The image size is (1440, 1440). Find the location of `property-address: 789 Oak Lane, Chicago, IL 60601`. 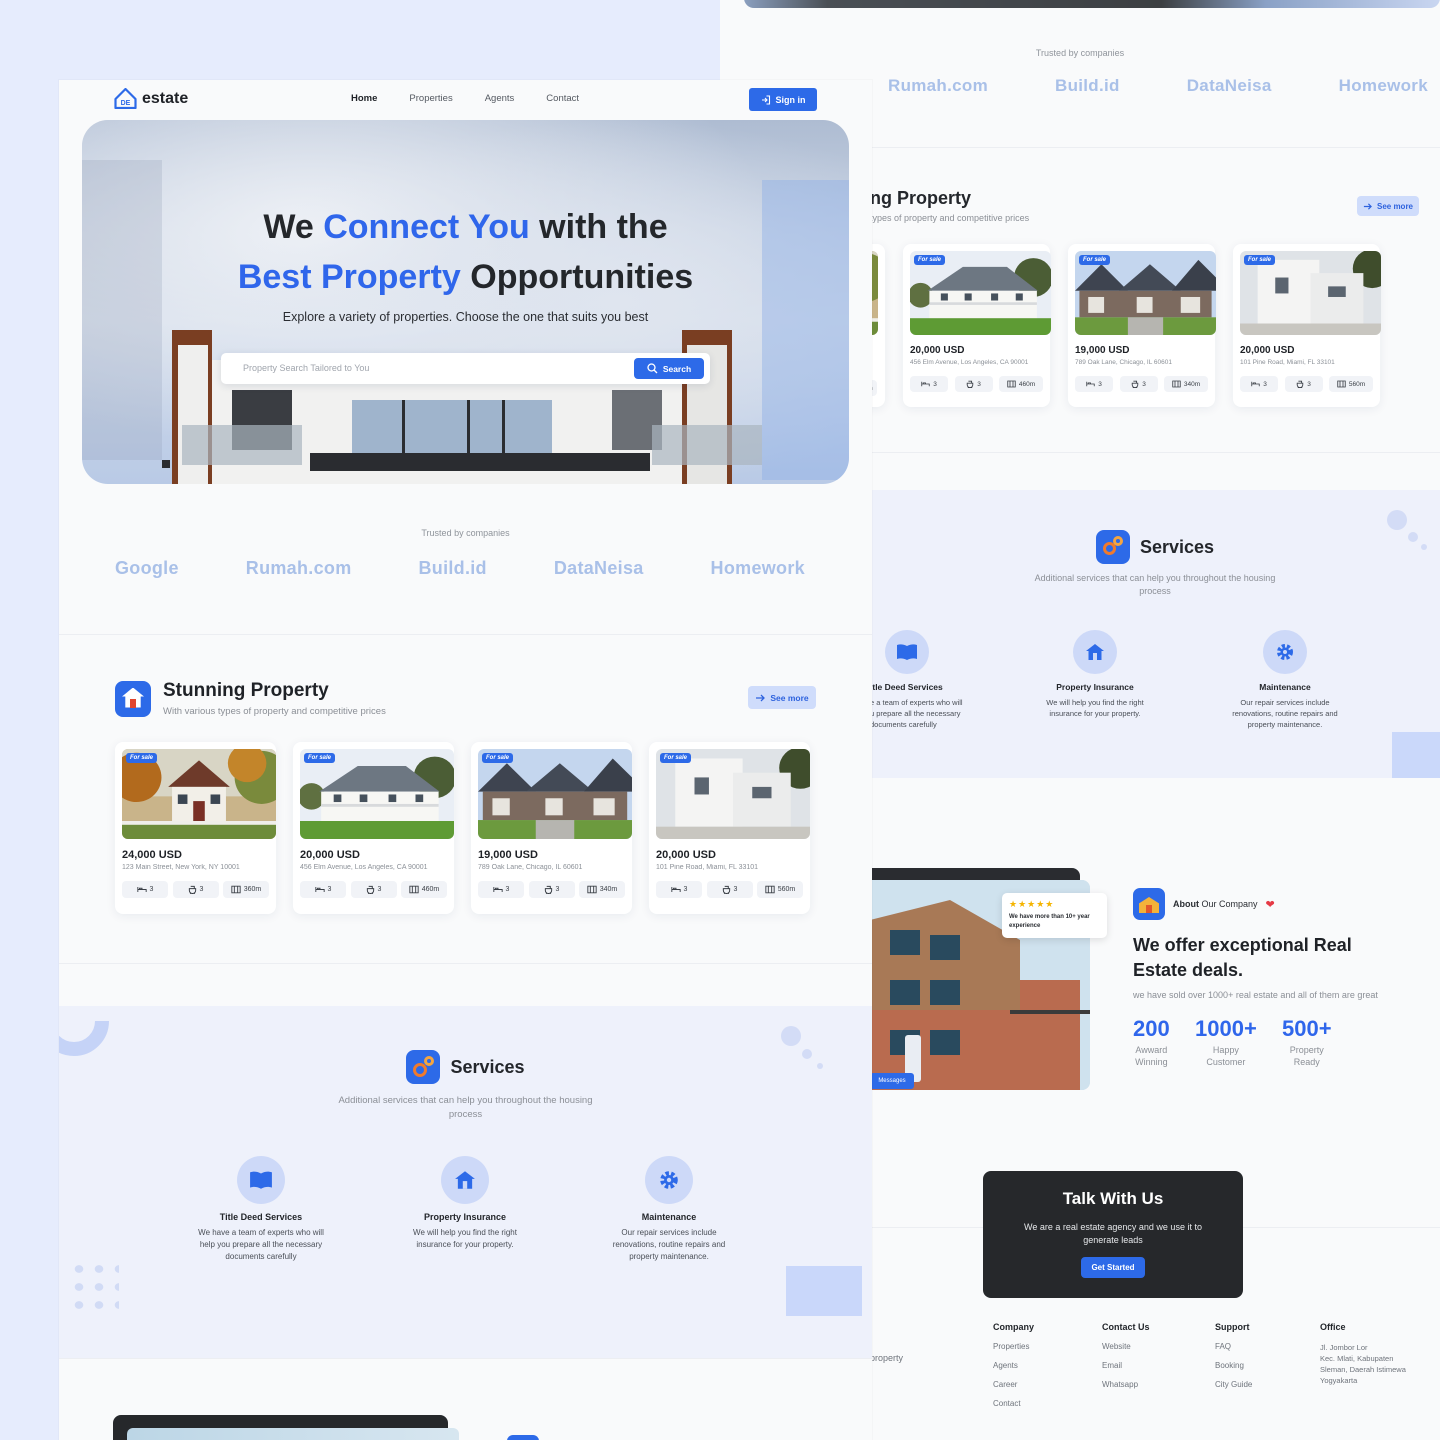

property-address: 789 Oak Lane, Chicago, IL 60601 is located at coordinates (1123, 362).